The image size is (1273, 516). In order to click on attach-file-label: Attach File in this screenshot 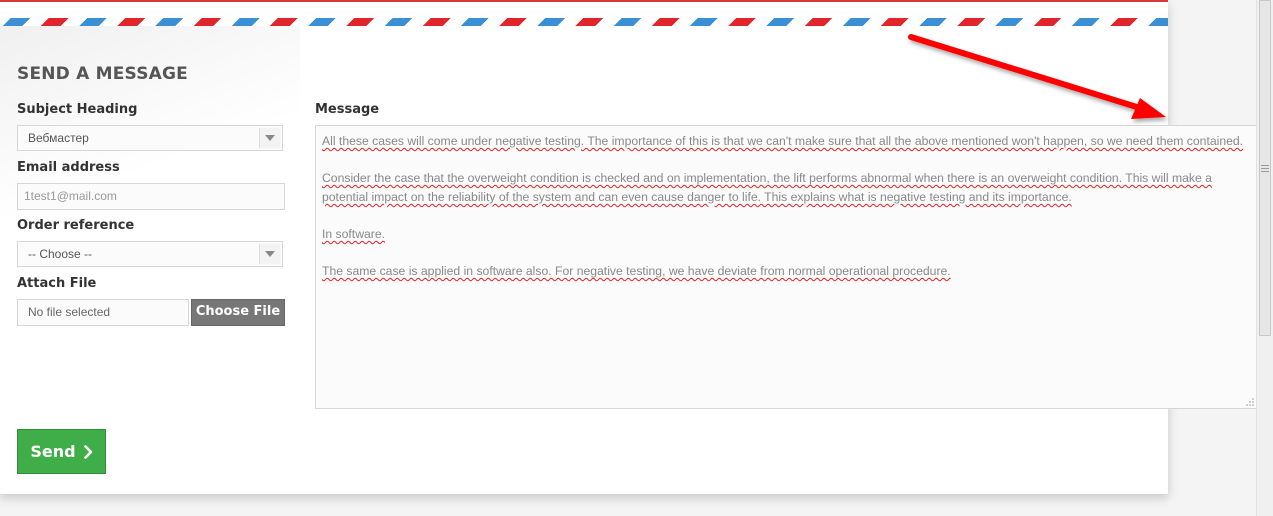, I will do `click(57, 283)`.